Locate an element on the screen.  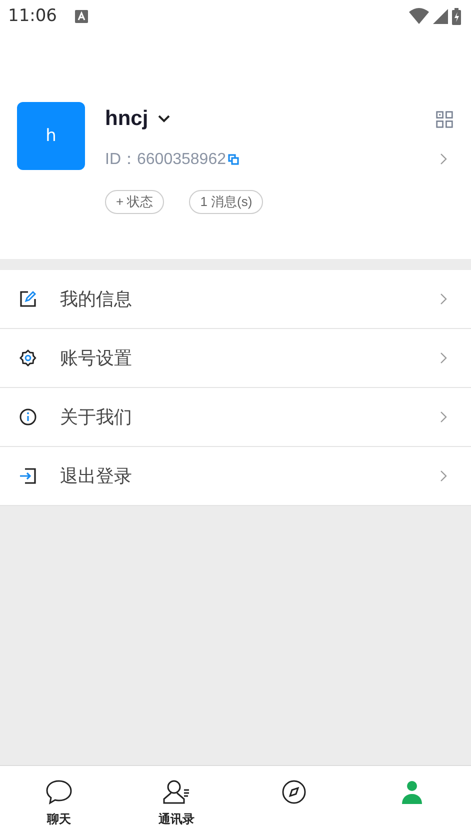
status-time: 11:06 is located at coordinates (32, 16).